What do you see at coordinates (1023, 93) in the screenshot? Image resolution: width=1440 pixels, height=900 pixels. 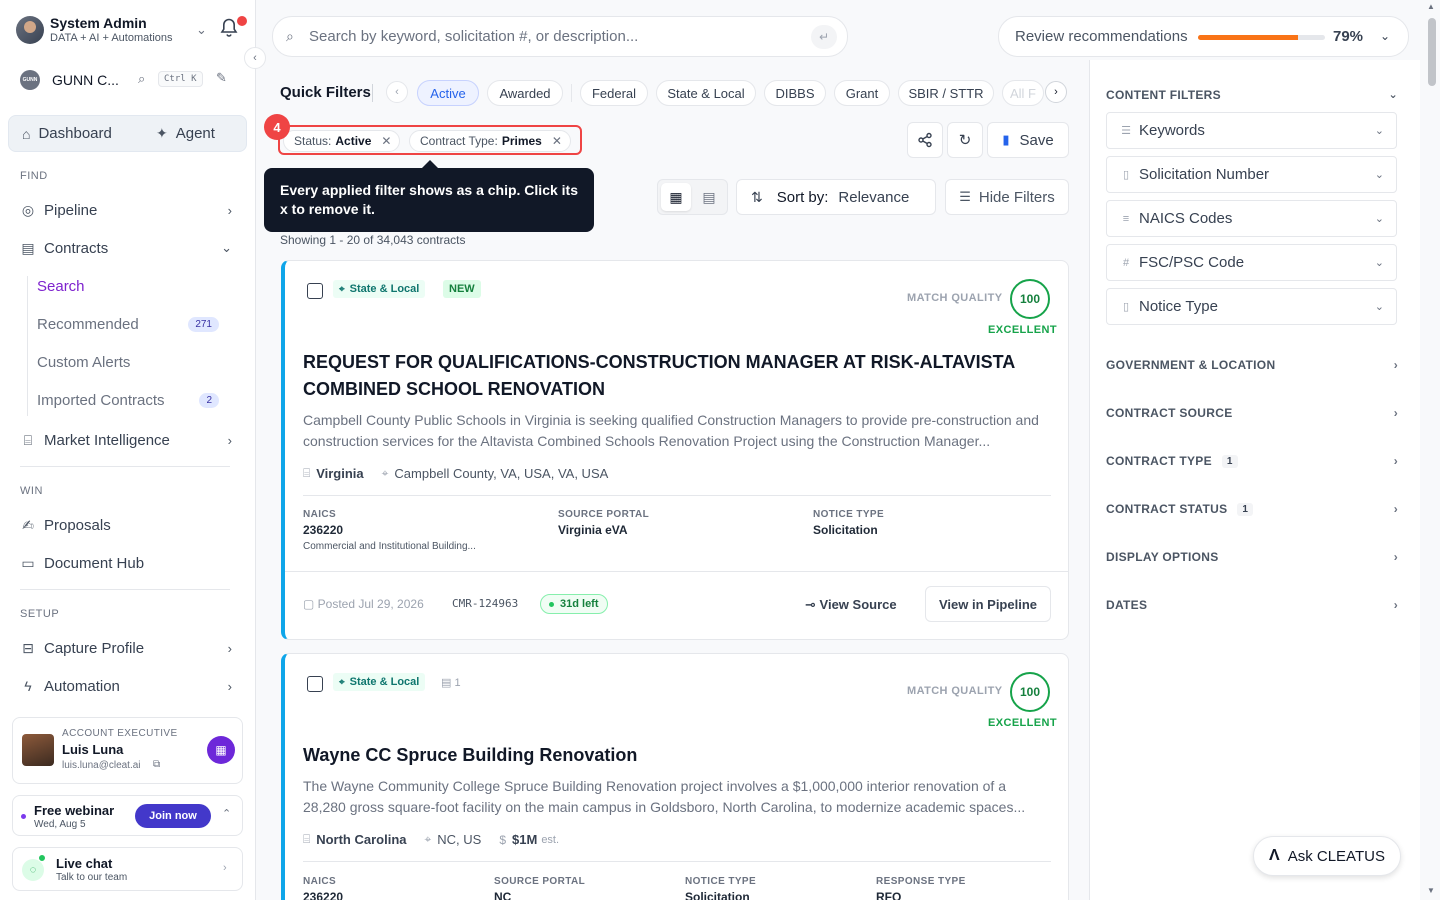 I see `quick-filter-all: All F` at bounding box center [1023, 93].